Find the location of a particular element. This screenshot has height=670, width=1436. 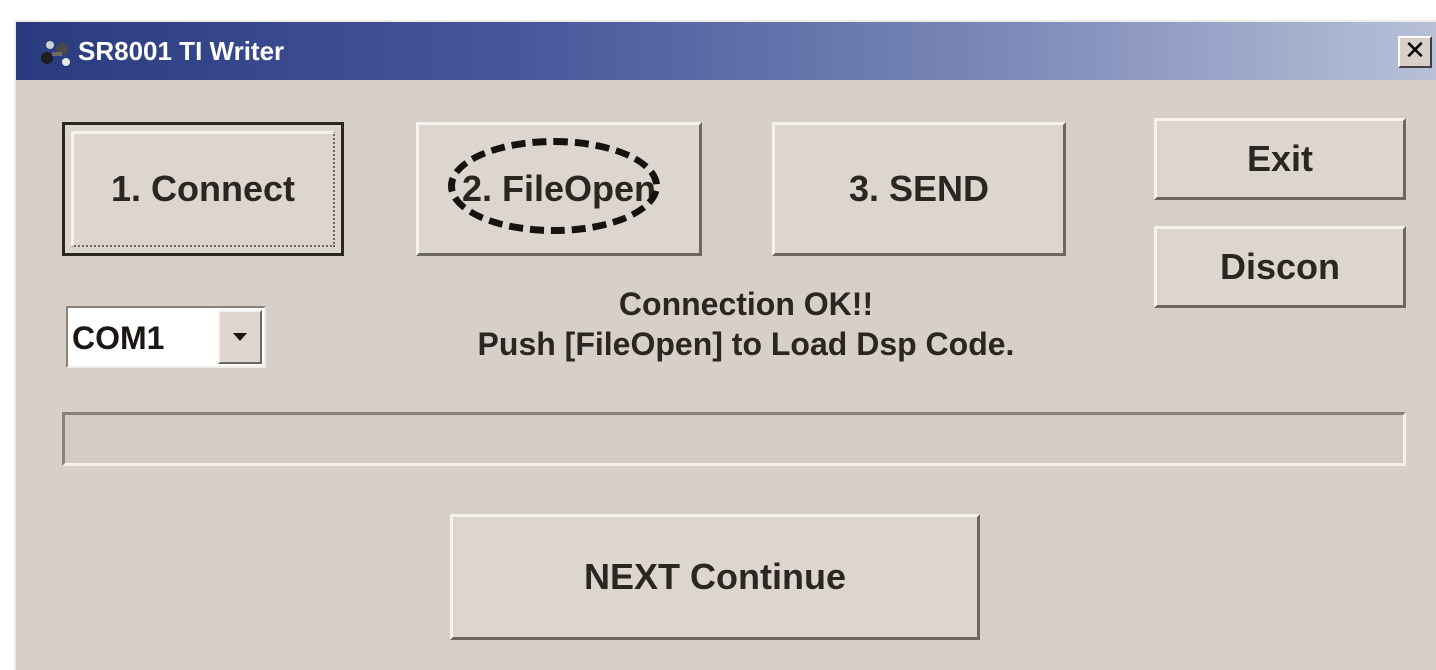

window-title: SR8001 TI Writer is located at coordinates (181, 51).